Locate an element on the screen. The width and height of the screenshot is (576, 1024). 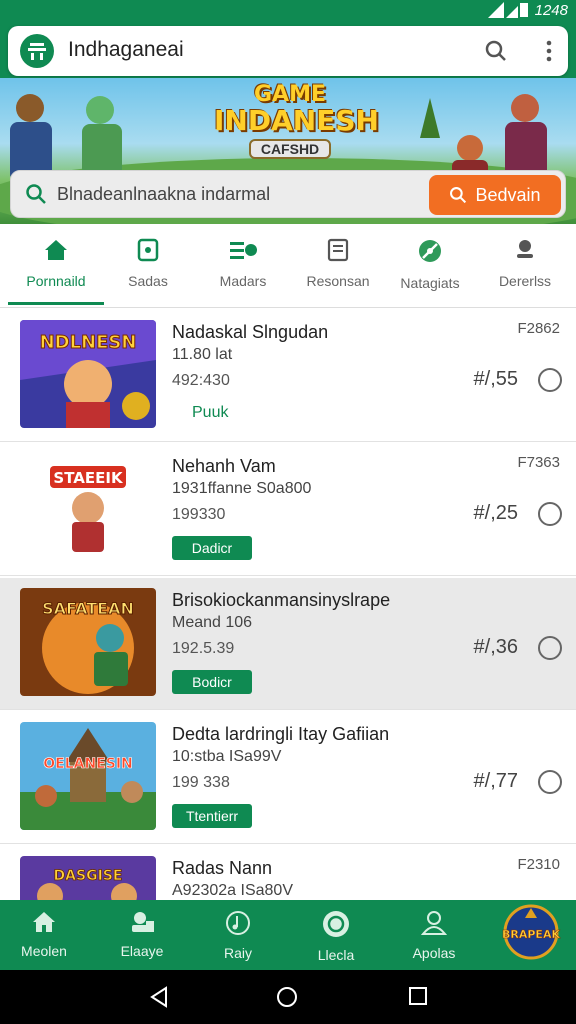
item-price: #/,25 is located at coordinates (495, 513).